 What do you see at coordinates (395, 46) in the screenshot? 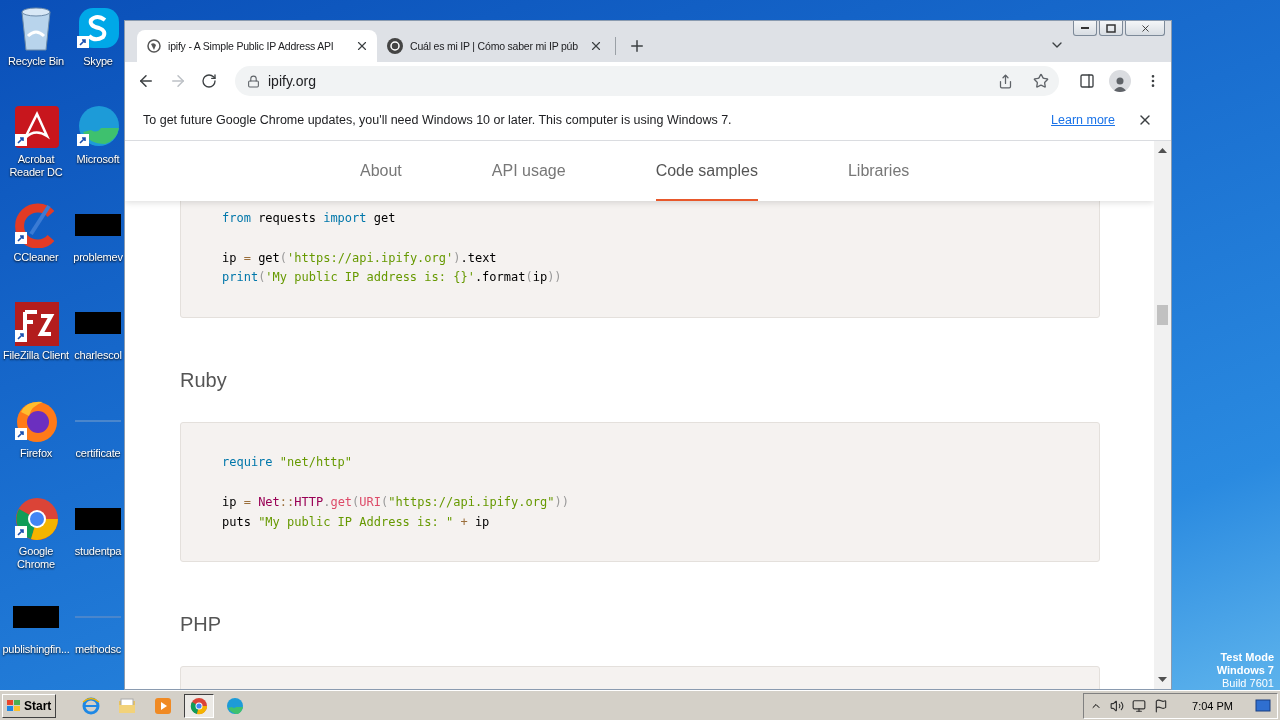
I see `ring-icon` at bounding box center [395, 46].